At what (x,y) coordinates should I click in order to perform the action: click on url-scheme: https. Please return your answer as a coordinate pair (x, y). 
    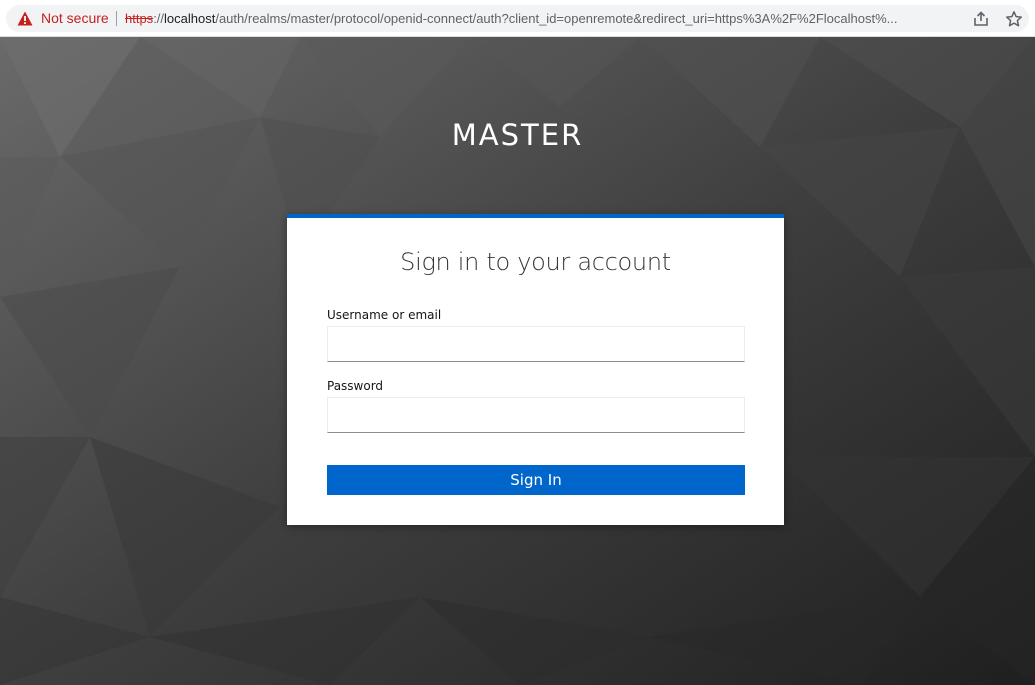
    Looking at the image, I should click on (139, 18).